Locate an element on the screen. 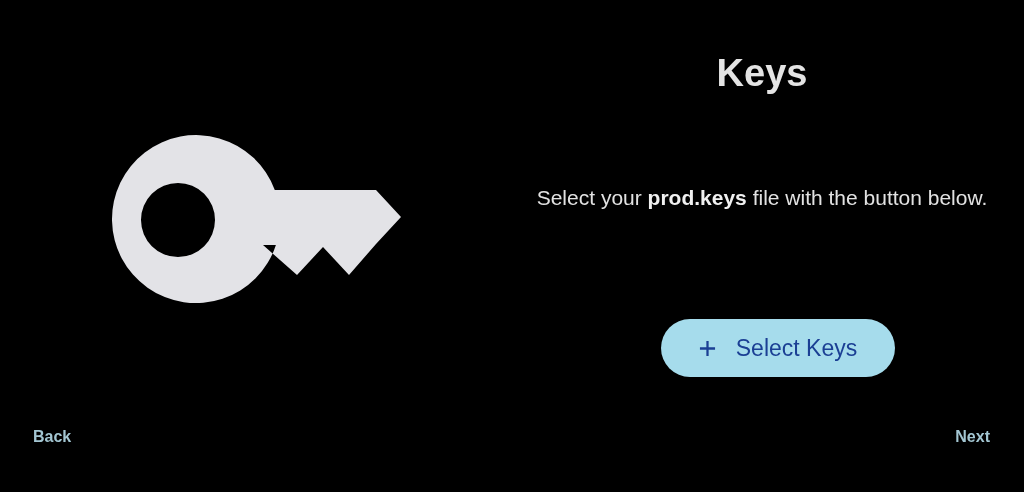 This screenshot has width=1024, height=492. back-button: Back is located at coordinates (52, 437).